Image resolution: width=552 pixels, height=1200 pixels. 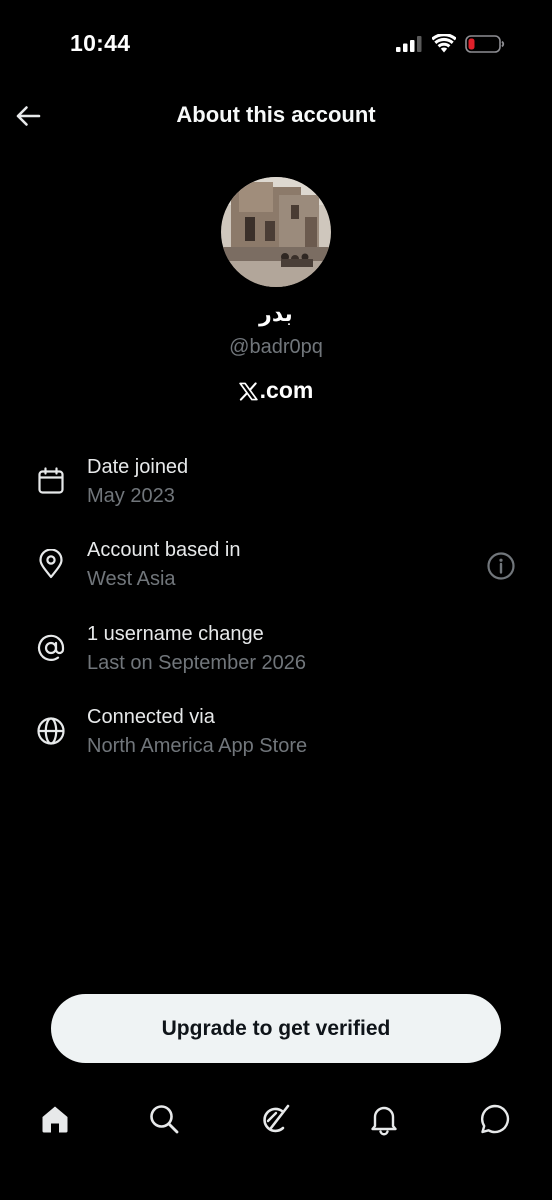 I want to click on battery-low-icon, so click(x=485, y=44).